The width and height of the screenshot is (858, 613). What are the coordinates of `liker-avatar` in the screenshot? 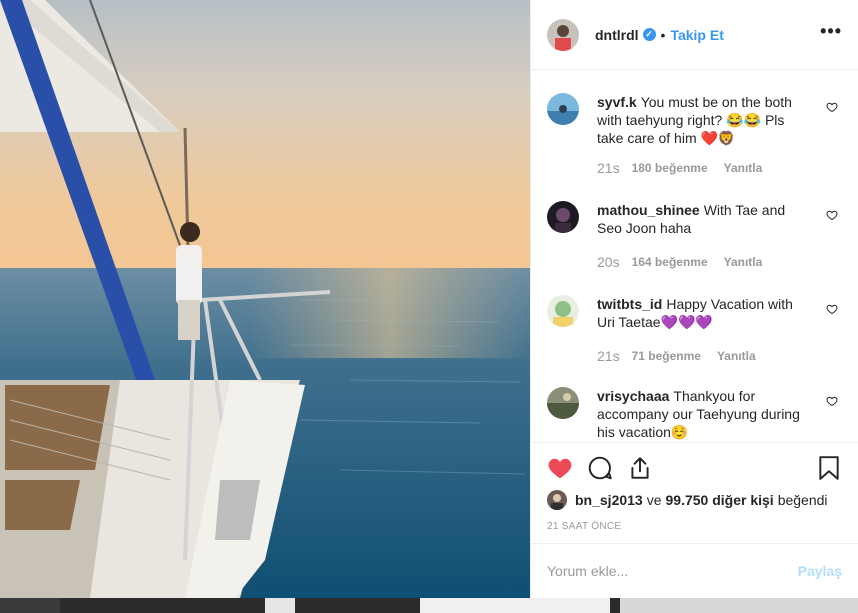 It's located at (557, 500).